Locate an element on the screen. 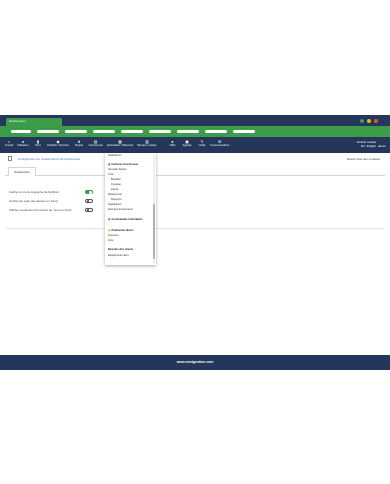  document-icon is located at coordinates (10, 158).